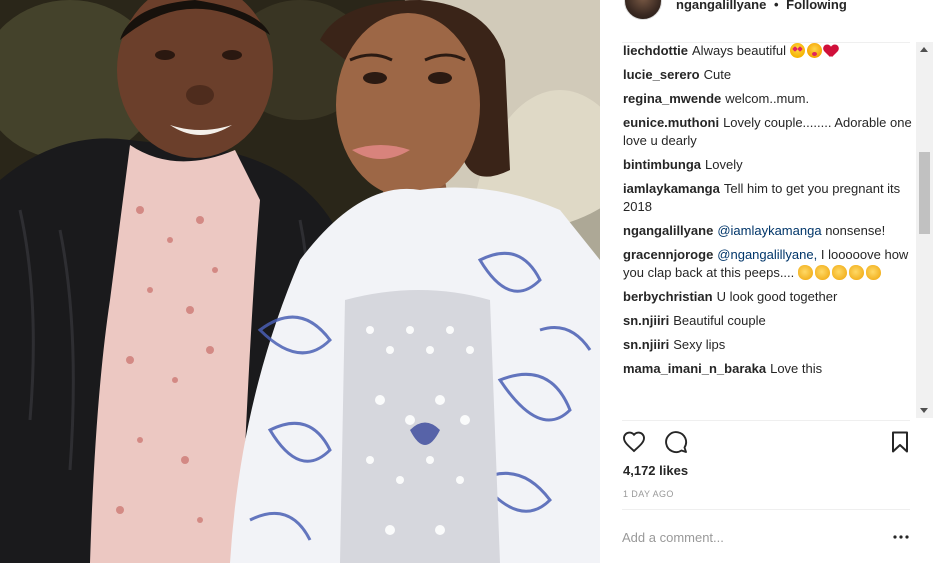 Image resolution: width=935 pixels, height=563 pixels. Describe the element at coordinates (655, 50) in the screenshot. I see `comment-username: liechdottie` at that location.